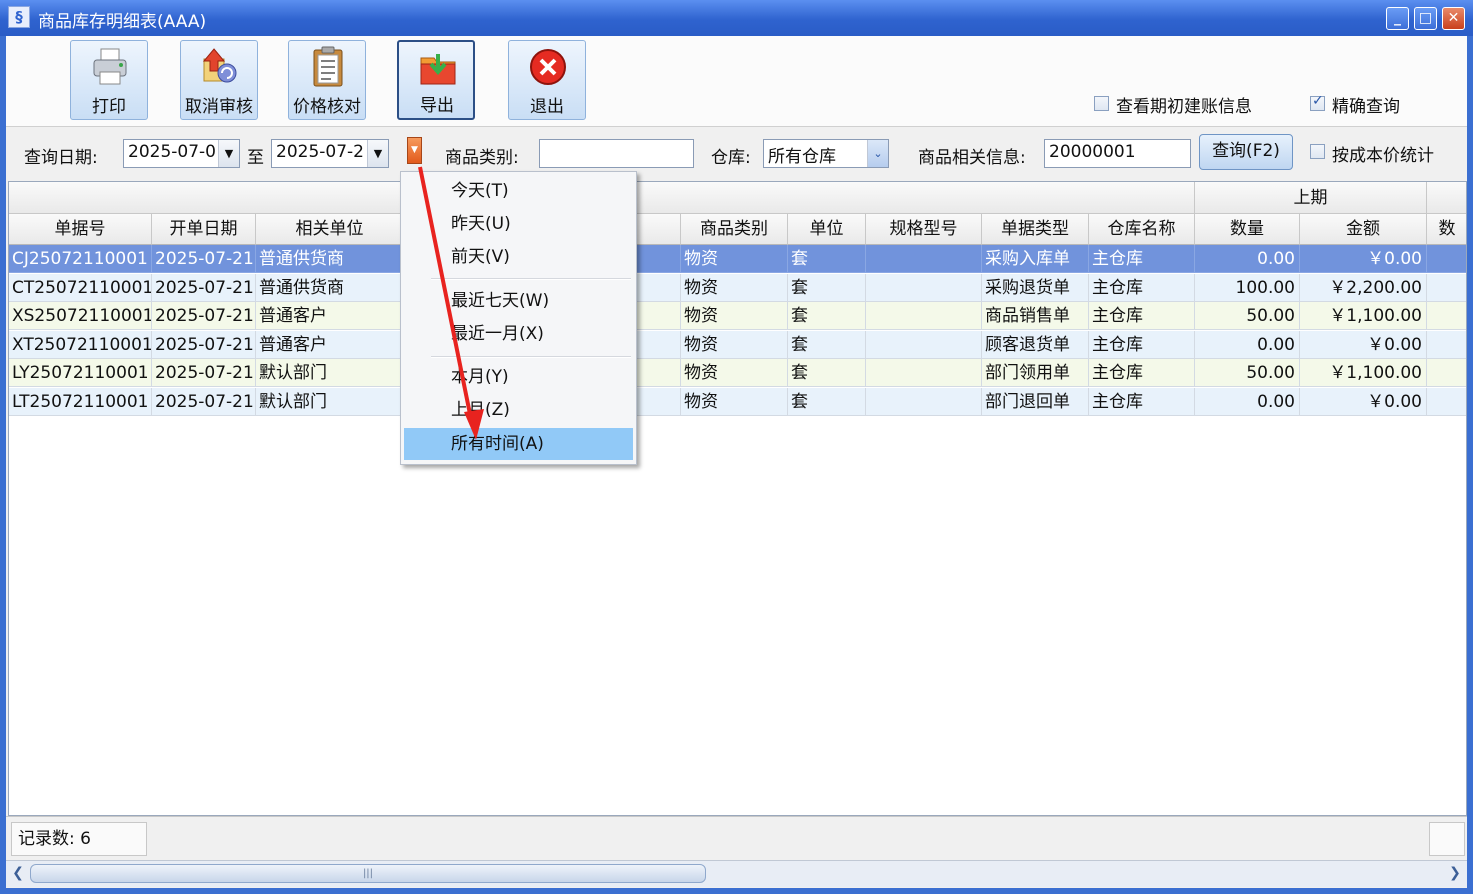 The image size is (1473, 894). I want to click on scroll-right-icon: ❯, so click(1455, 873).